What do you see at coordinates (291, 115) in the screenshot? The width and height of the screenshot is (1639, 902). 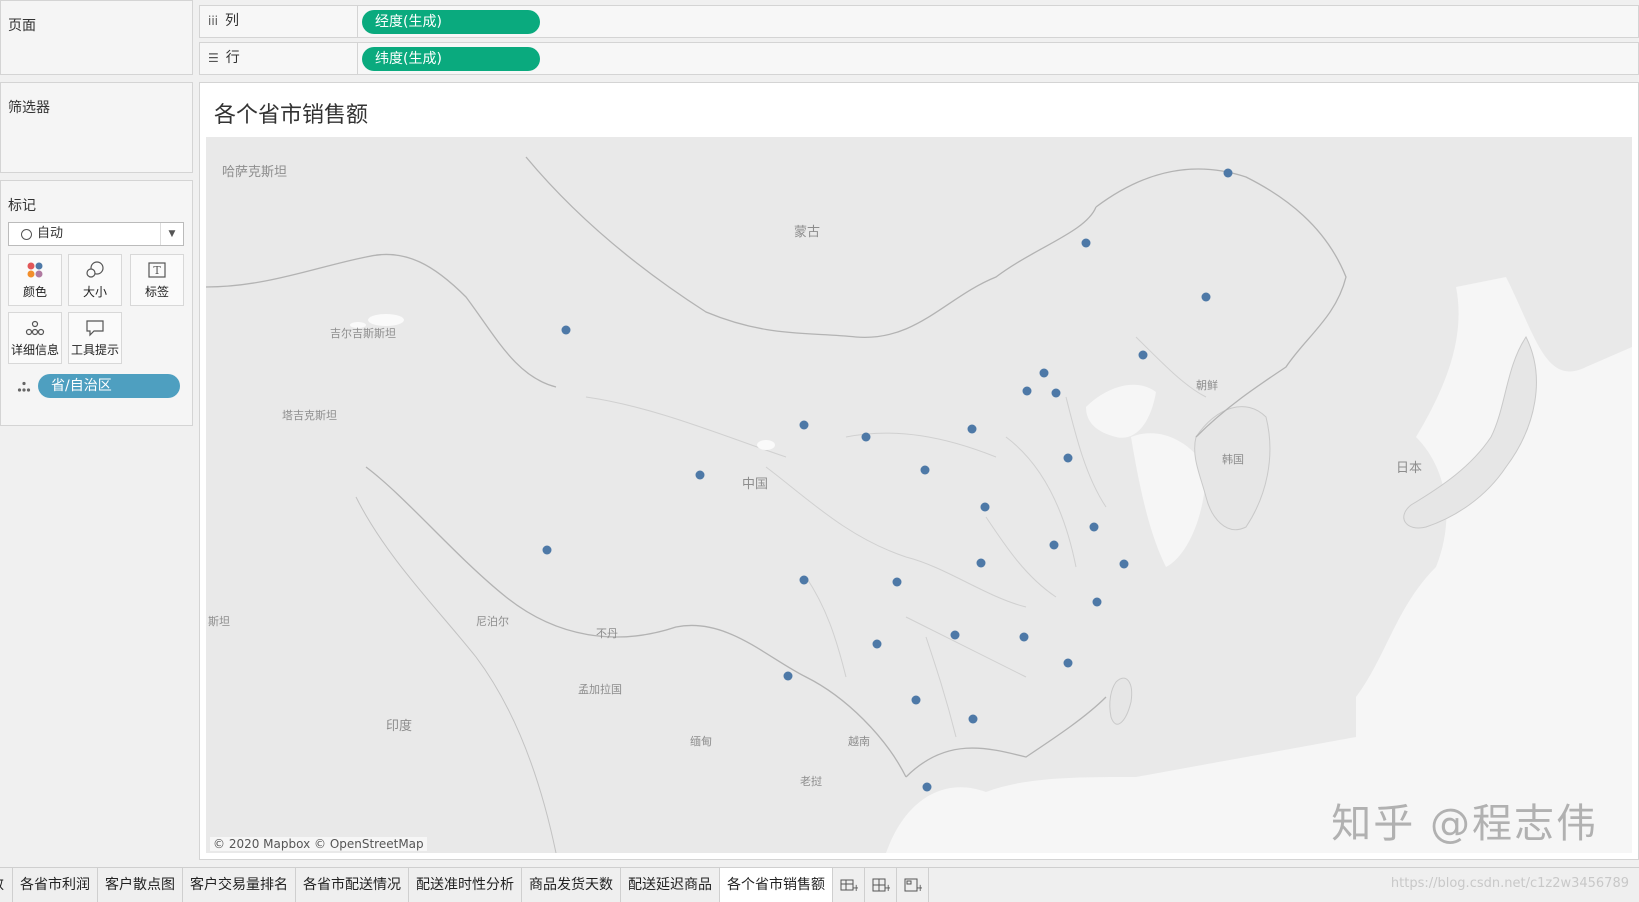 I see `sheet-title: 各个省市销售额` at bounding box center [291, 115].